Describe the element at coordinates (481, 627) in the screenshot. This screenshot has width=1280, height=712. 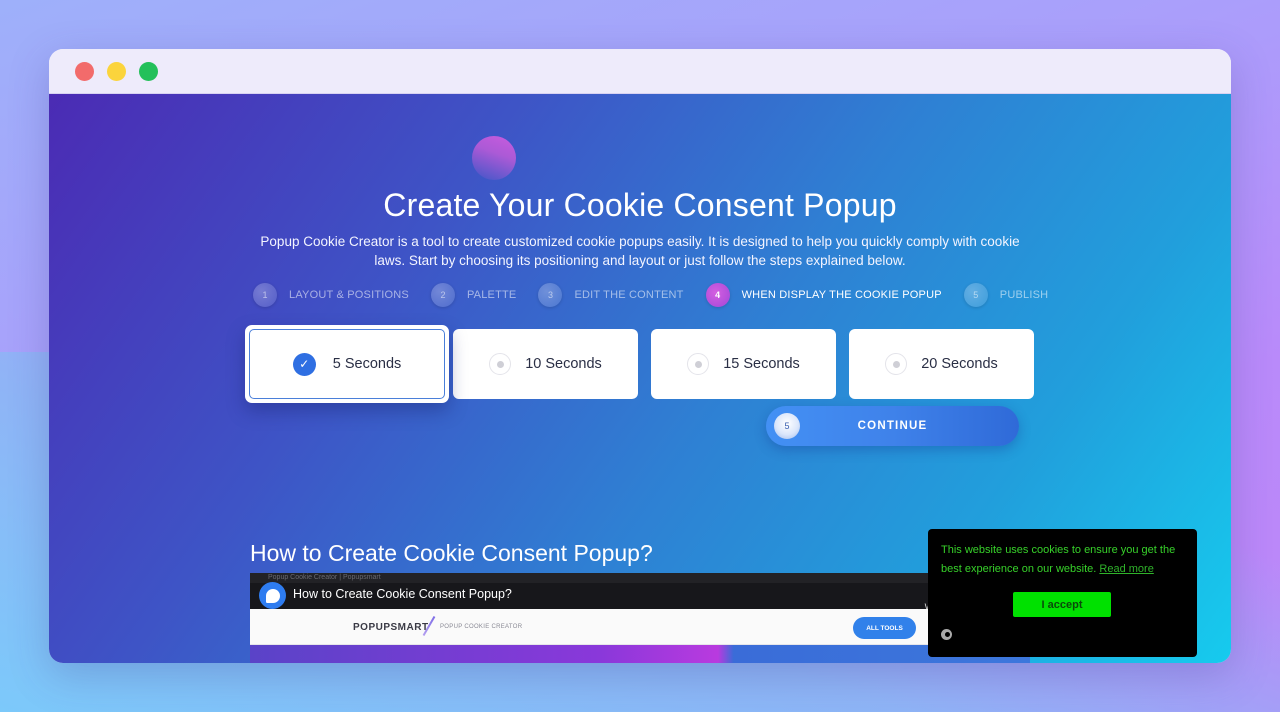
I see `brand-subtitle: POPUP COOKIE CREATOR` at that location.